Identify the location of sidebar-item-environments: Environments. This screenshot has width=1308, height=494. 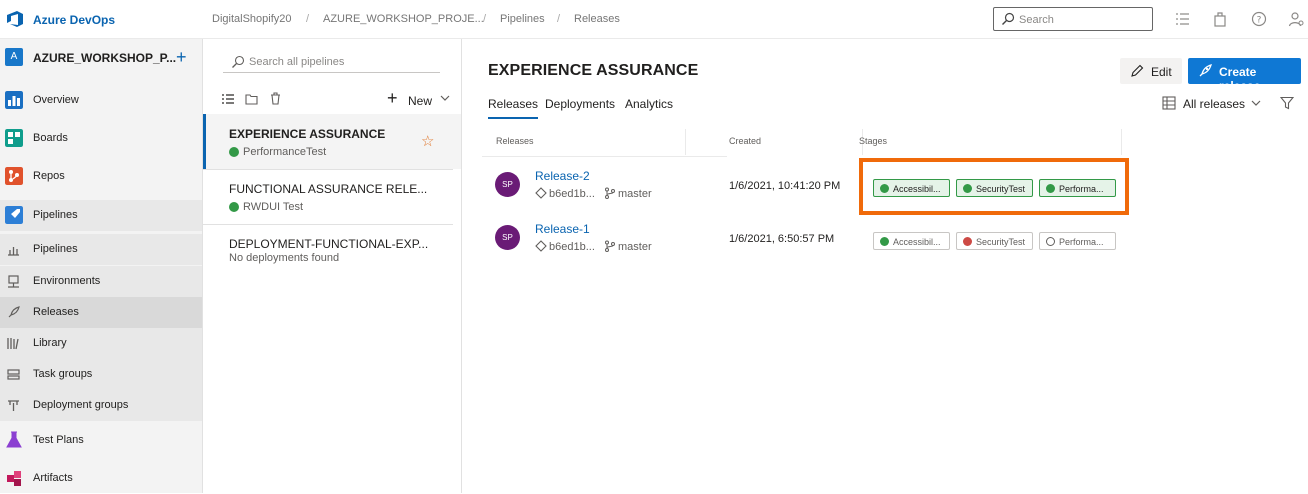
(101, 281).